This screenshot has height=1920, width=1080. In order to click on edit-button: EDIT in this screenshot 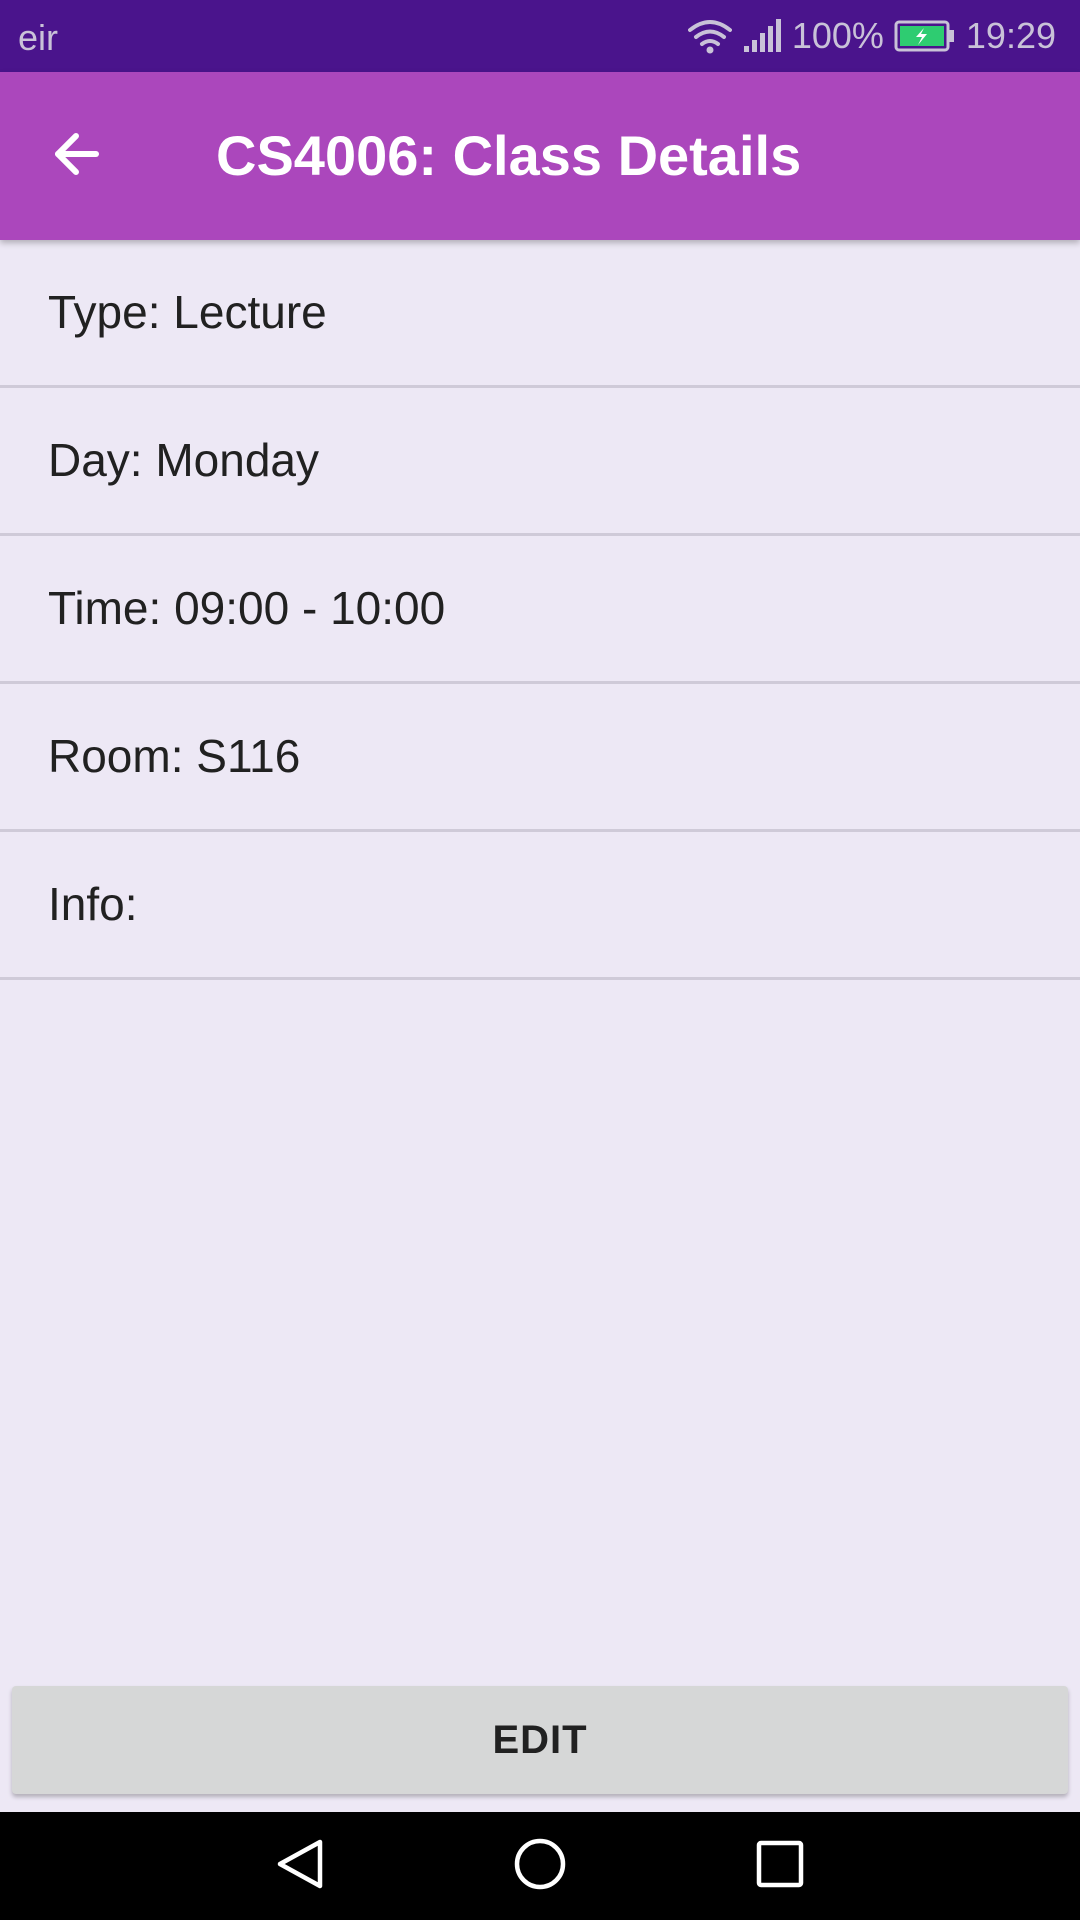, I will do `click(540, 1740)`.